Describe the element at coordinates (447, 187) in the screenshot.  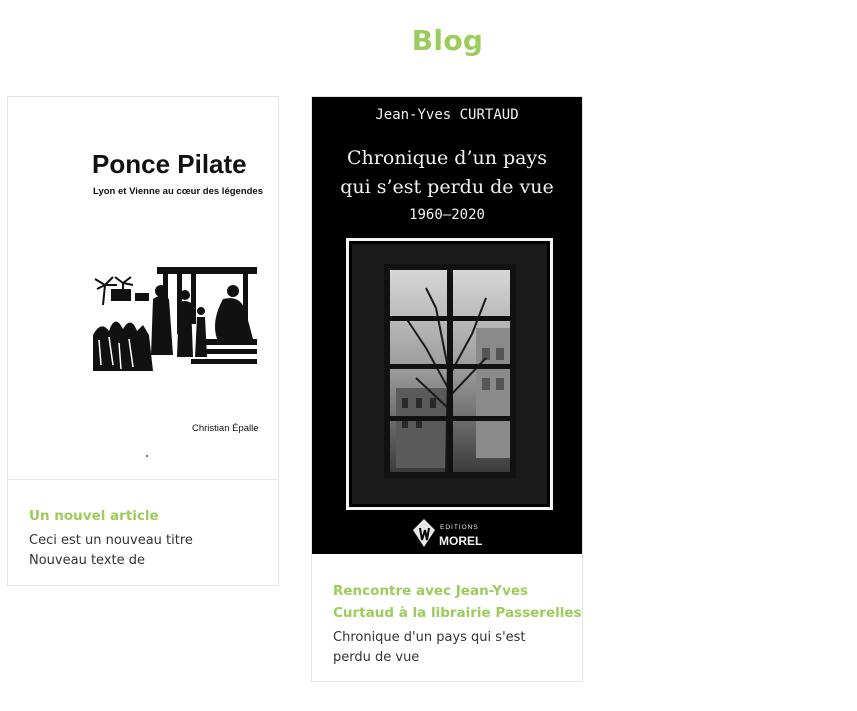
I see `cover-title-line: qui s’est perdu de vue` at that location.